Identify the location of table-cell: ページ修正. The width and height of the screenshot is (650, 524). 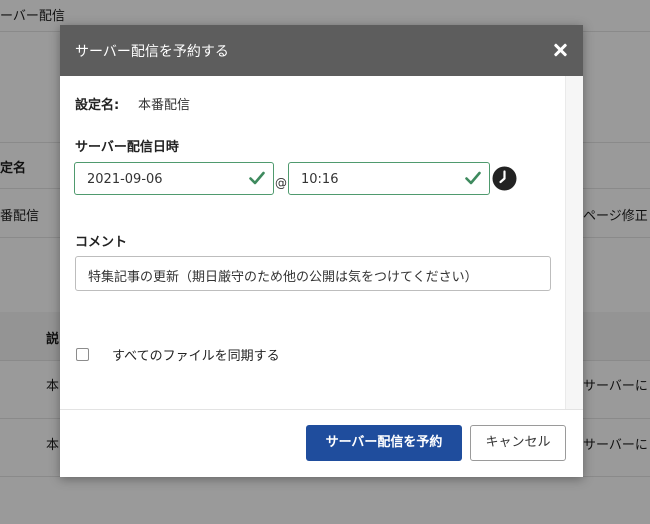
(615, 216).